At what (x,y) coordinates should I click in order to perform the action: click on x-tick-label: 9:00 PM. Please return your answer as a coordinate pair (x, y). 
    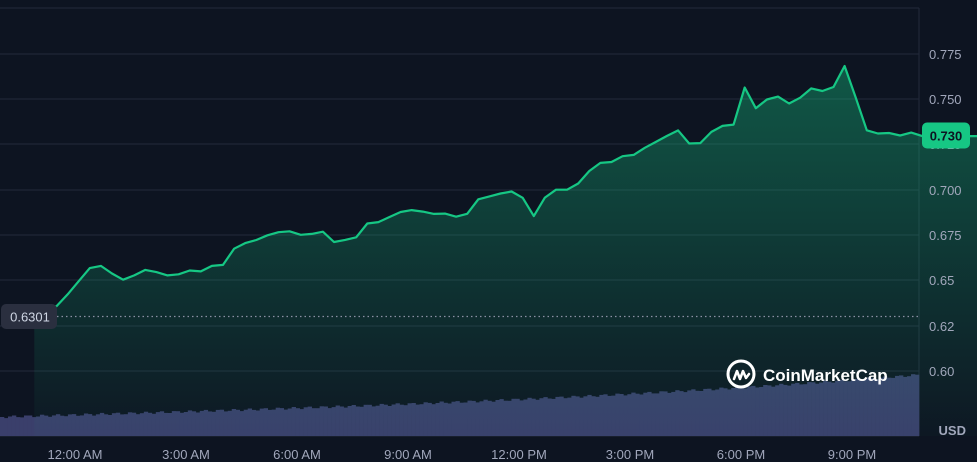
    Looking at the image, I should click on (852, 454).